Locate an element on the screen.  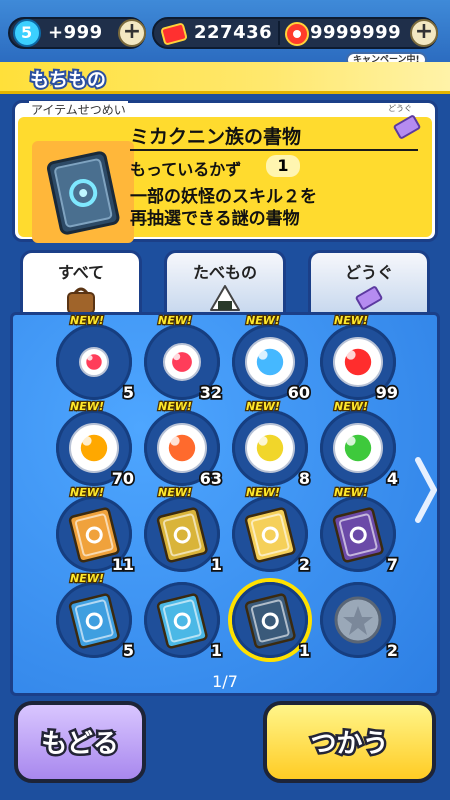
tab-food-label: たべもの is located at coordinates (224, 272).